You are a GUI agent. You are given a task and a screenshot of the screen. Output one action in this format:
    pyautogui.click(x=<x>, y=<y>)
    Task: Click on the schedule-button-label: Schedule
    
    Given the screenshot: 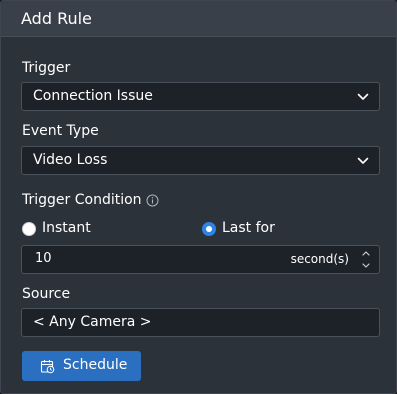 What is the action you would take?
    pyautogui.click(x=95, y=365)
    